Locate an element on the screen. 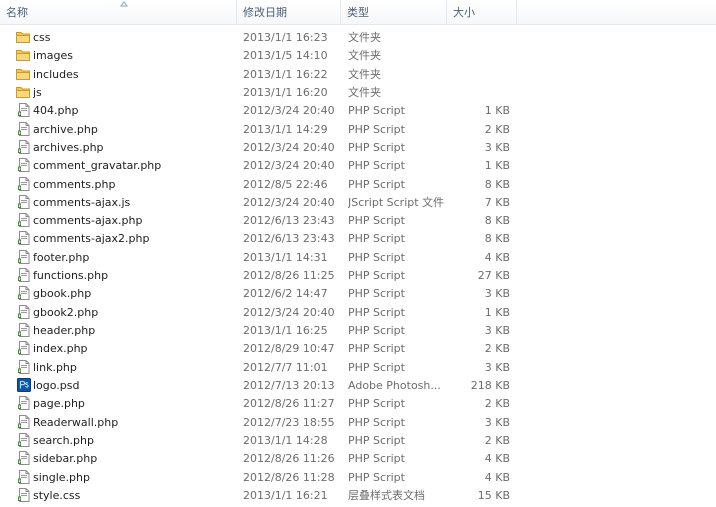 This screenshot has height=507, width=716. file-row: header.php 2013/1/1 16:25 PHP Script 3 KB is located at coordinates (358, 330).